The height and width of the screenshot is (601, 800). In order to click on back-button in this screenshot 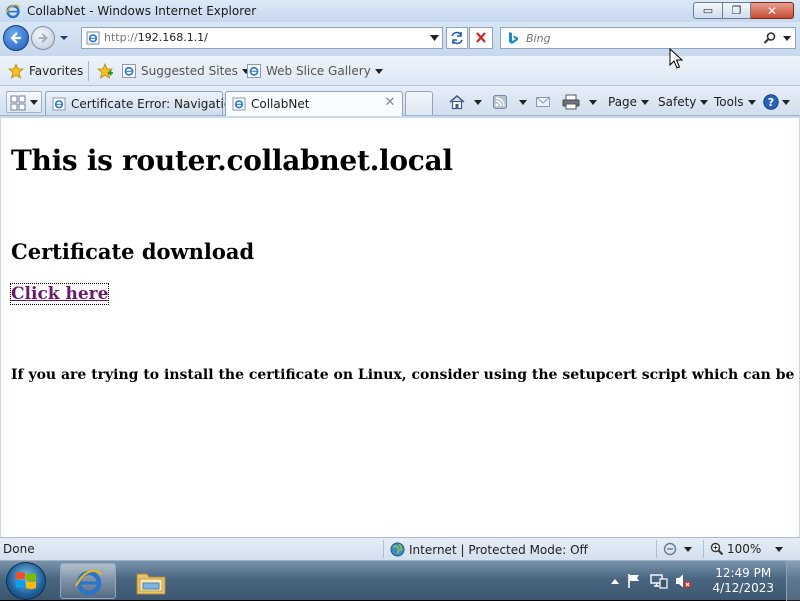, I will do `click(16, 38)`.